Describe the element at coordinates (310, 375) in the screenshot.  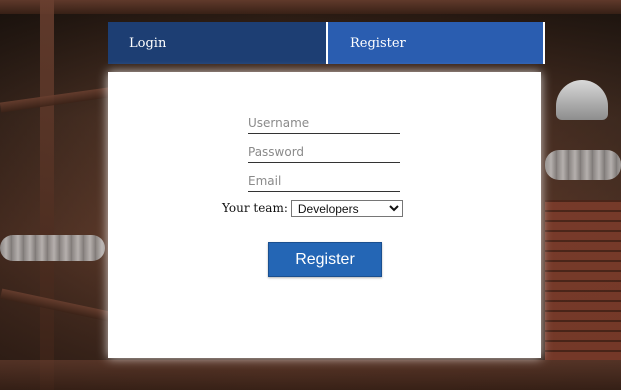
I see `floor-shadow` at that location.